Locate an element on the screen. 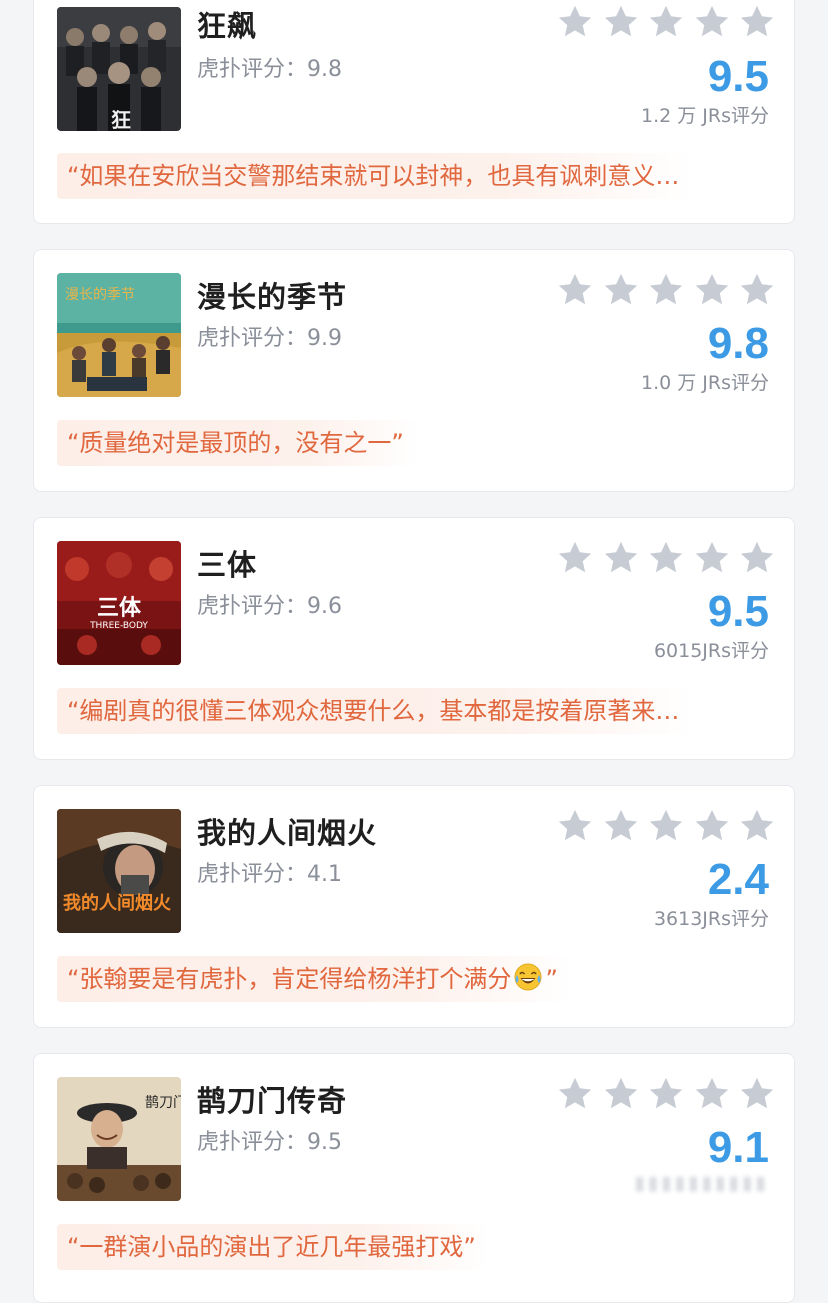 The height and width of the screenshot is (1303, 828). poster-art: 我的人间烟火 is located at coordinates (119, 871).